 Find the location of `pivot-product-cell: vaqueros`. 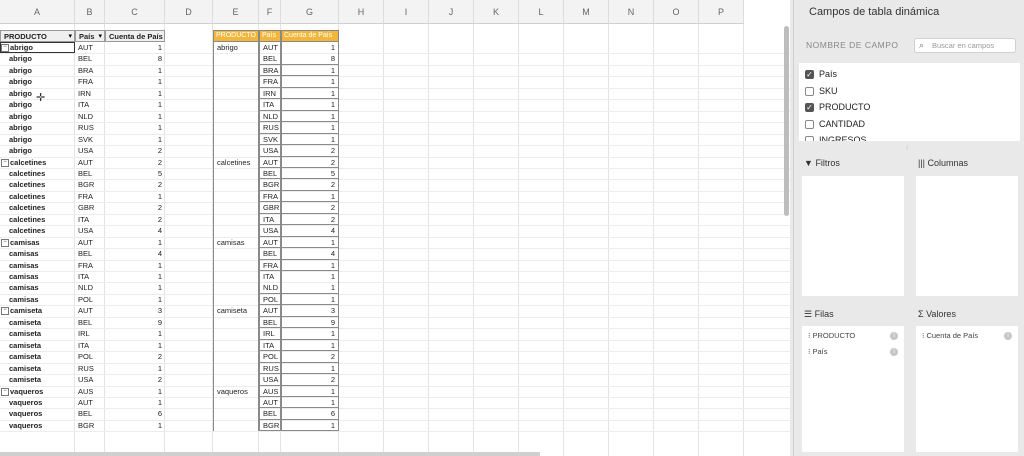

pivot-product-cell: vaqueros is located at coordinates (40, 426).